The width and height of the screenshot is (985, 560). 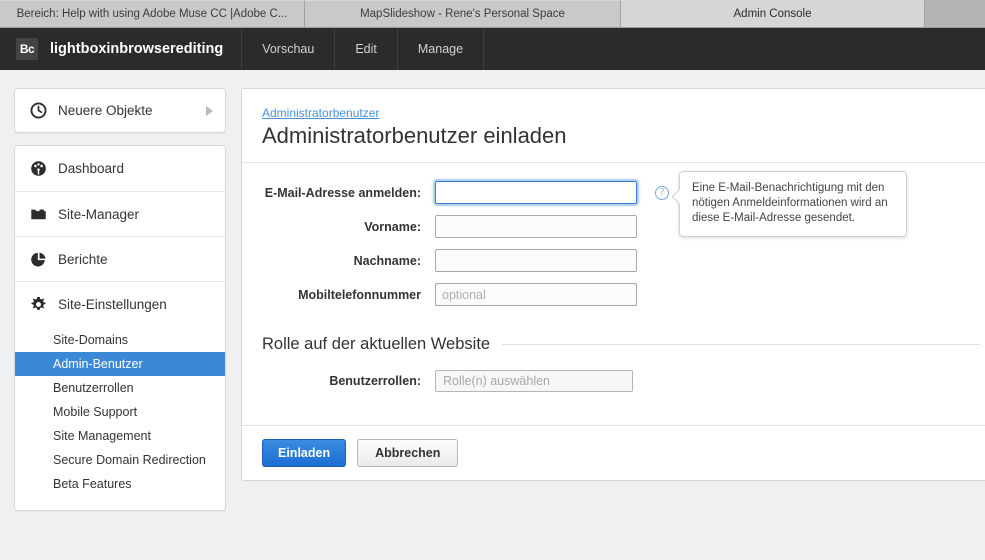 I want to click on browser-tab-3-active: Admin Console, so click(x=773, y=13).